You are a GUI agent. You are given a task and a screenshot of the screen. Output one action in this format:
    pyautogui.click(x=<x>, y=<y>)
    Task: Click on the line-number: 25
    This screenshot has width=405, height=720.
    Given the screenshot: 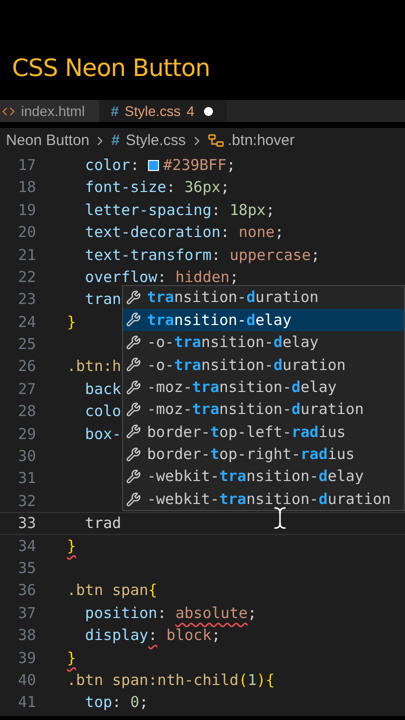 What is the action you would take?
    pyautogui.click(x=26, y=345)
    